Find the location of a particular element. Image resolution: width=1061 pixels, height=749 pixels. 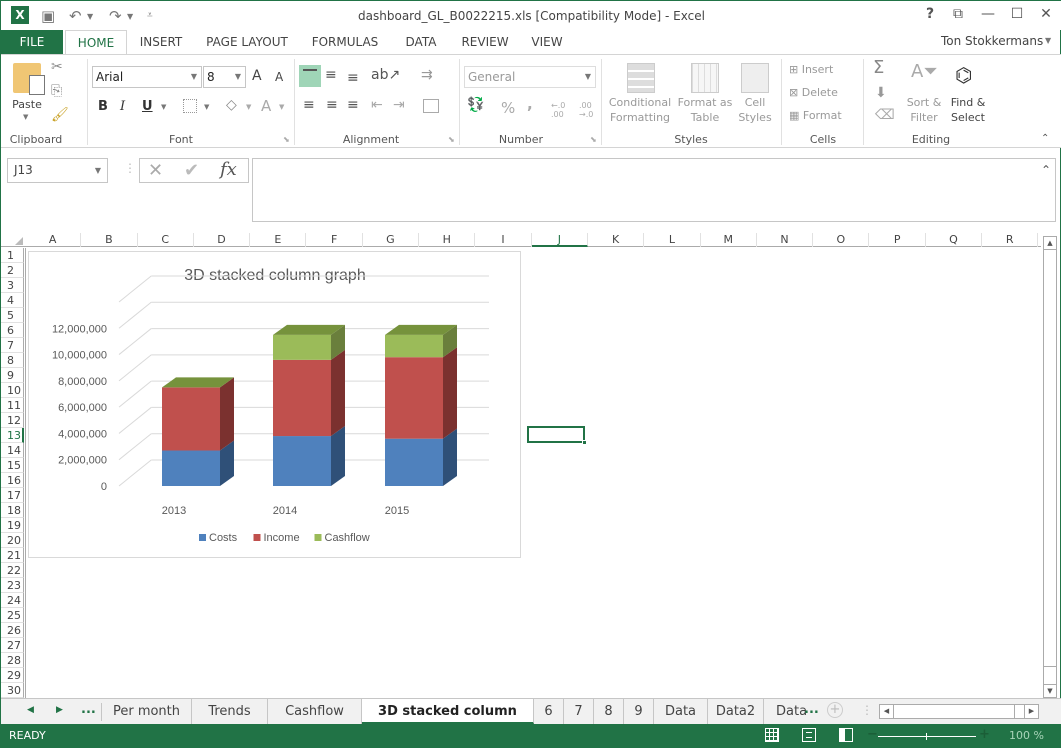

zoom-slider-thumb is located at coordinates (926, 736).